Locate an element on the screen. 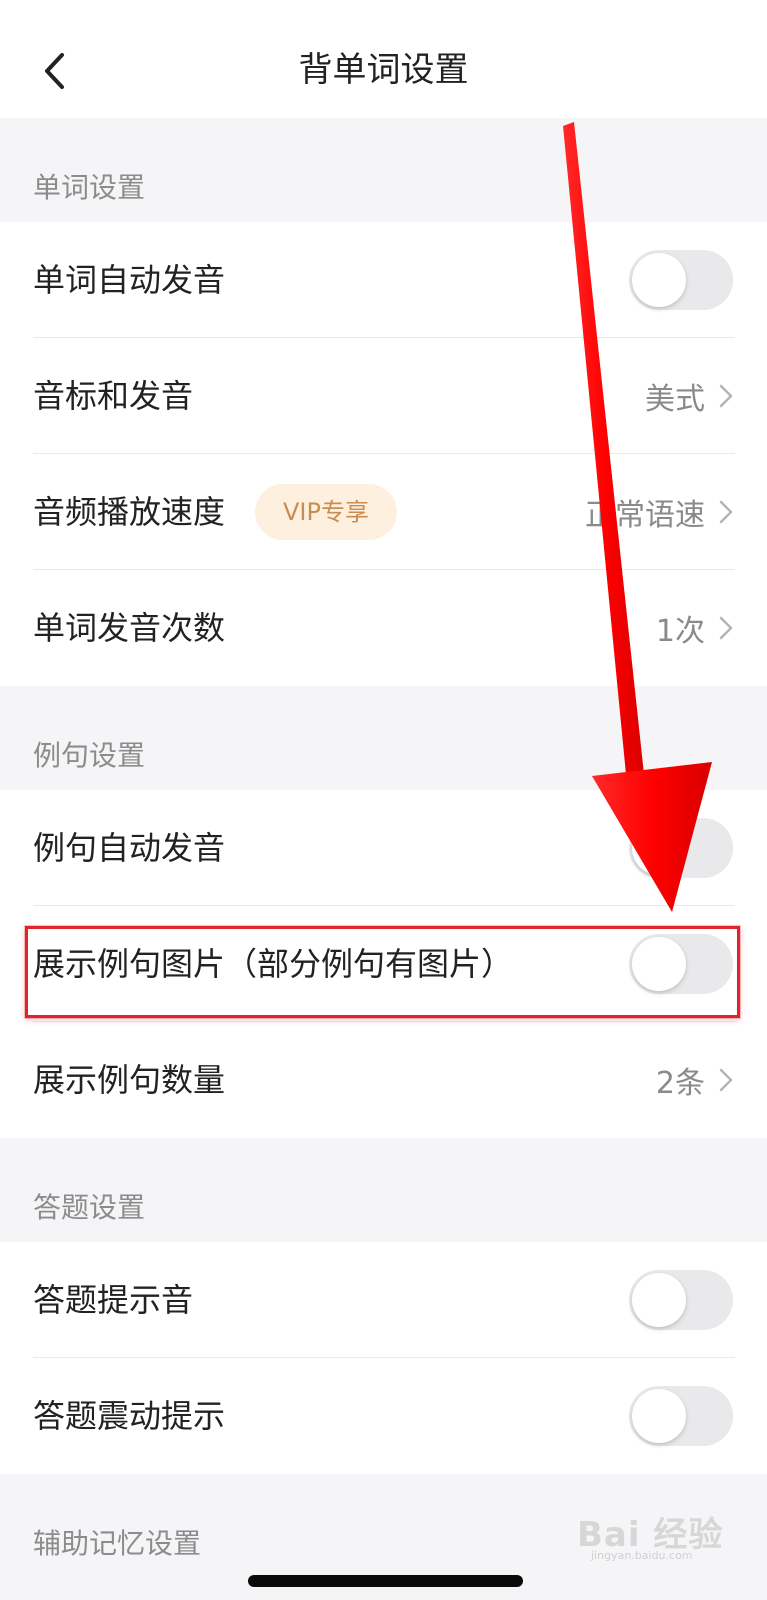 The image size is (767, 1600). show-sentence-images-toggle is located at coordinates (681, 964).